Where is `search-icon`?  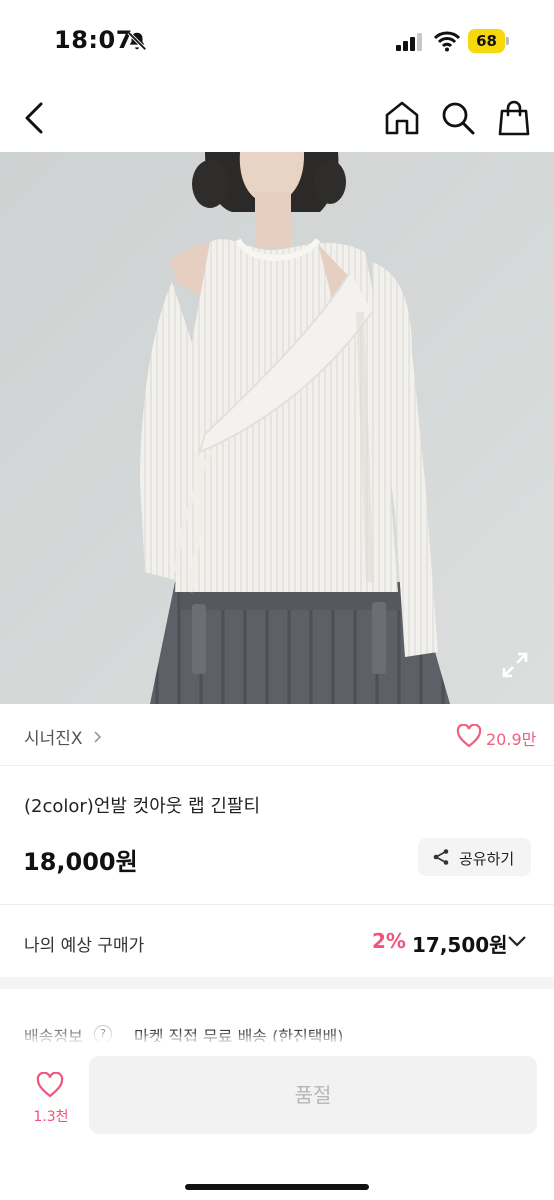 search-icon is located at coordinates (458, 118).